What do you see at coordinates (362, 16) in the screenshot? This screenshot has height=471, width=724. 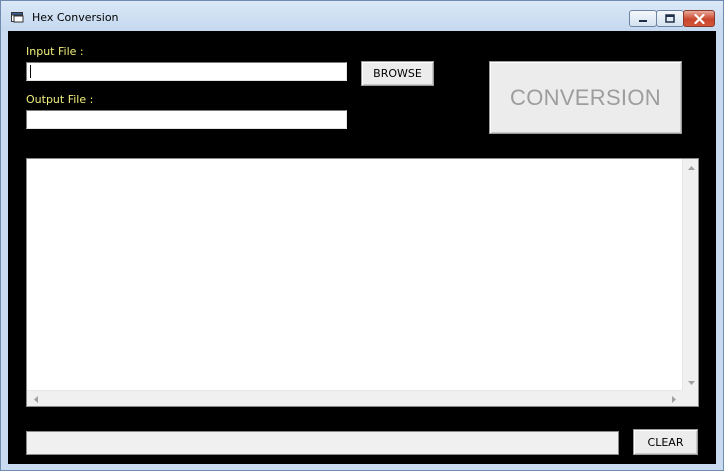 I see `title-bar: Hex Conversion` at bounding box center [362, 16].